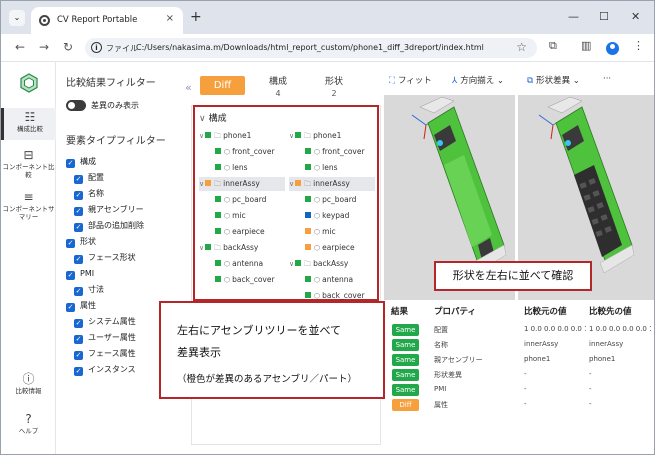 This screenshot has width=655, height=455. Describe the element at coordinates (76, 105) in the screenshot. I see `diff-only-toggle` at that location.